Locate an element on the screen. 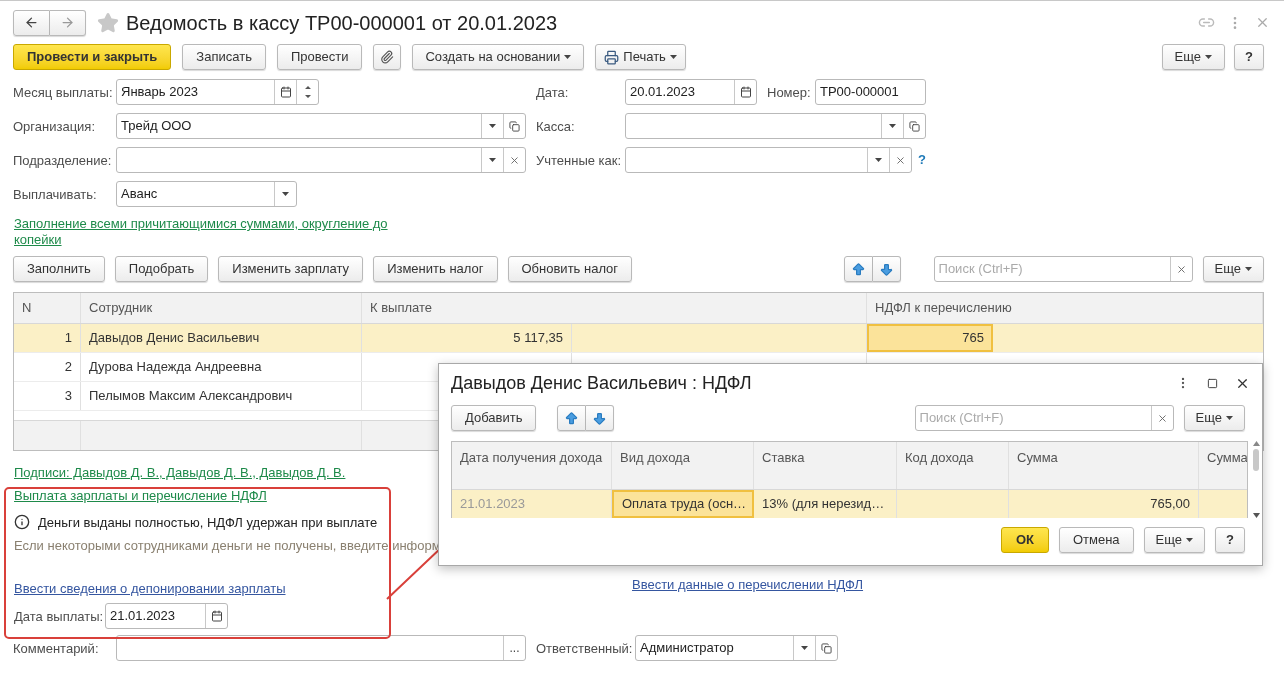  field-label: Дата: is located at coordinates (552, 92).